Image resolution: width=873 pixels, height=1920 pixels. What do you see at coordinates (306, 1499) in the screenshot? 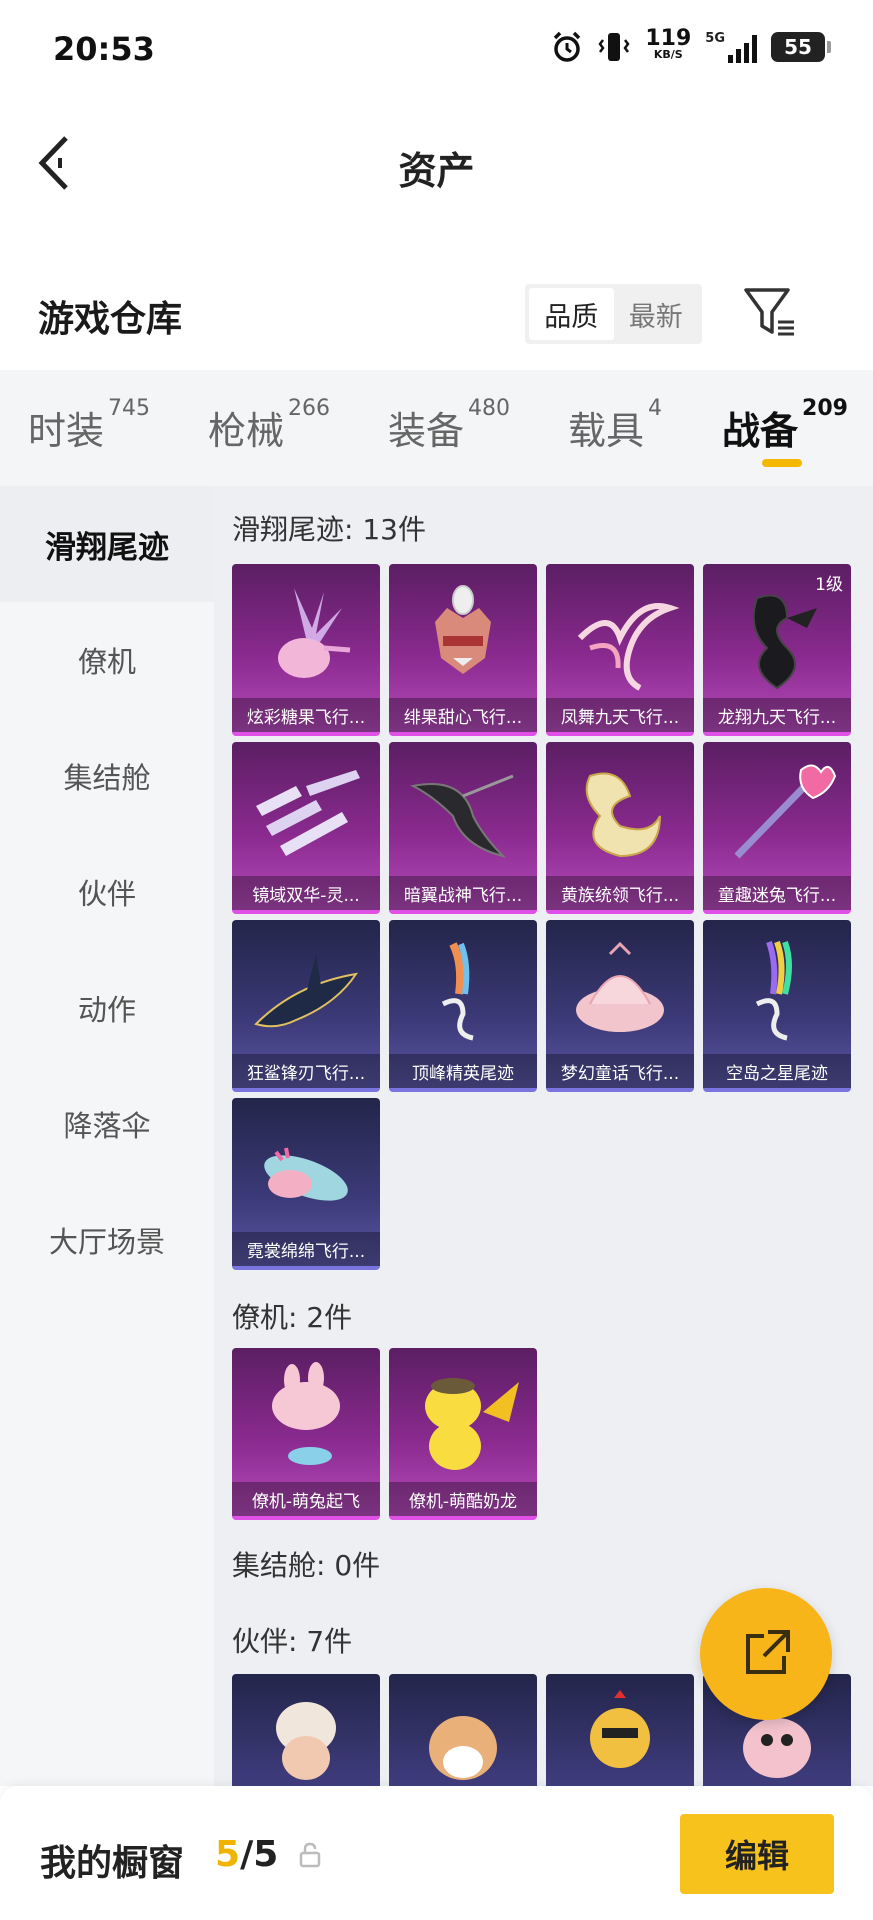
I see `item-name: 僚机-萌兔起飞` at bounding box center [306, 1499].